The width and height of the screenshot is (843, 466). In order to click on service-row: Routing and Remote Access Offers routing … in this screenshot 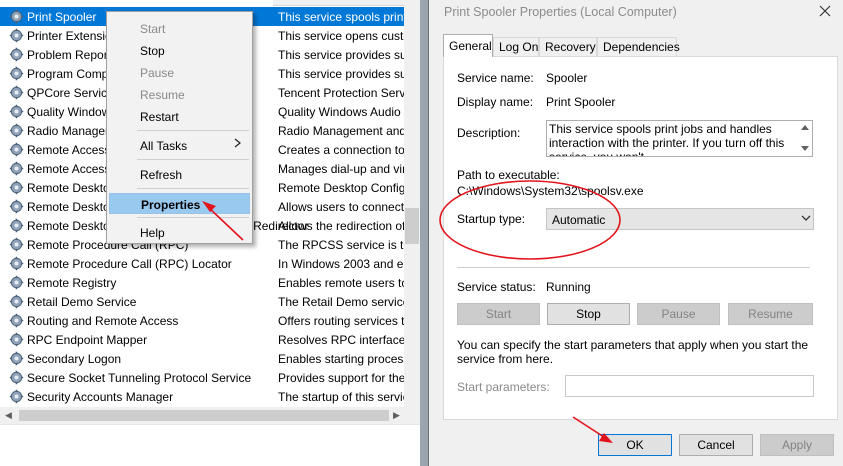, I will do `click(202, 320)`.